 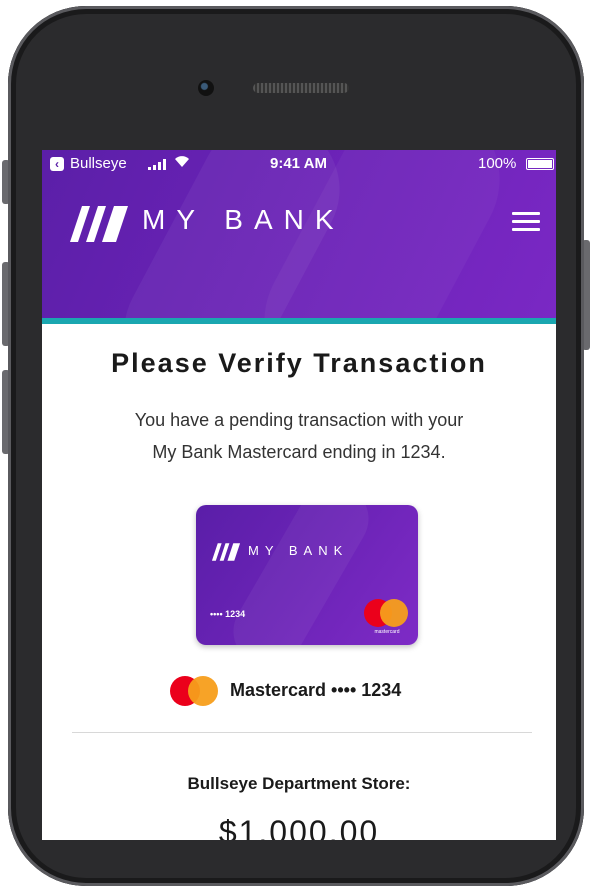 What do you see at coordinates (526, 222) in the screenshot?
I see `hamburger-menu-icon` at bounding box center [526, 222].